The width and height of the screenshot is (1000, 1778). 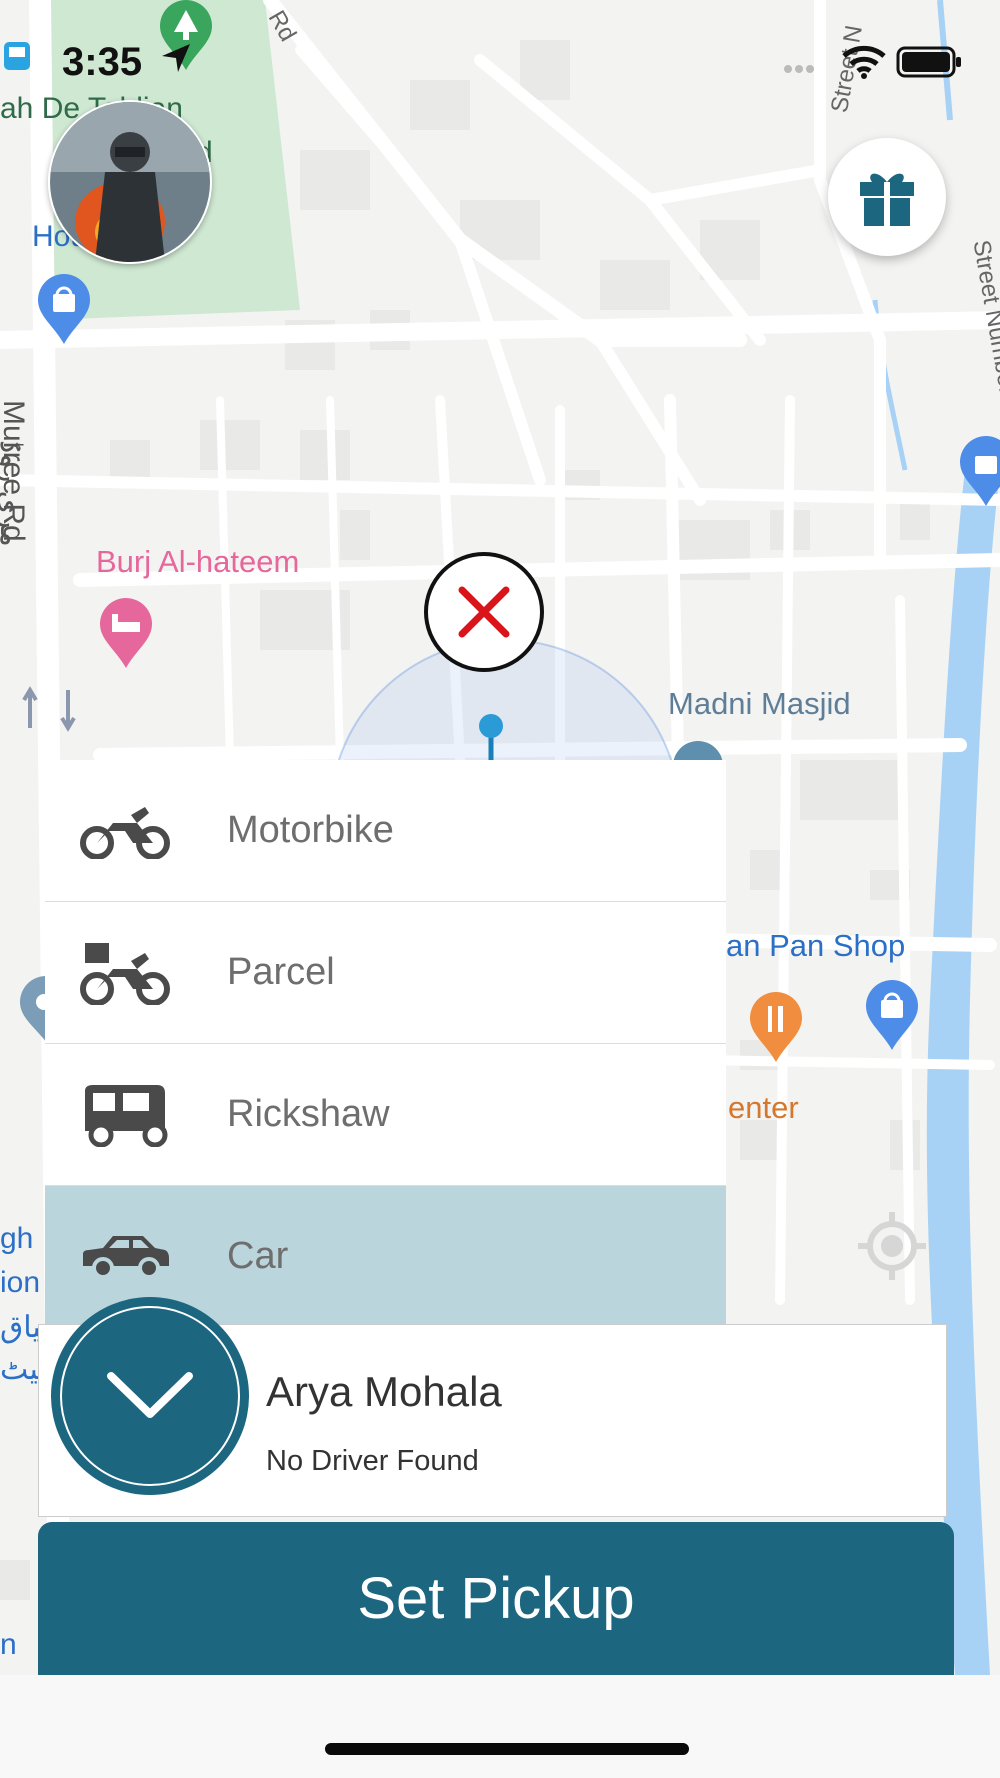 I want to click on wifi-icon, so click(x=864, y=62).